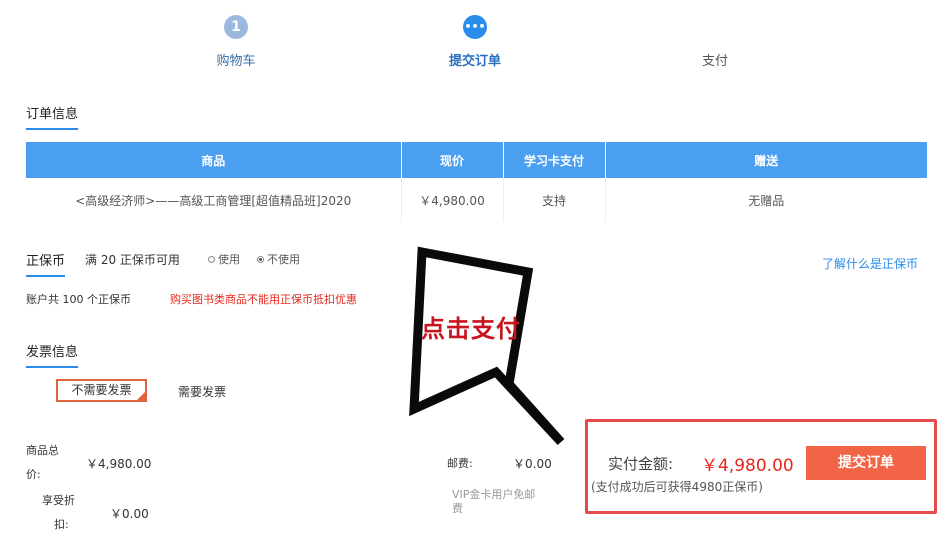  Describe the element at coordinates (475, 27) in the screenshot. I see `step-2-icon: •••` at that location.